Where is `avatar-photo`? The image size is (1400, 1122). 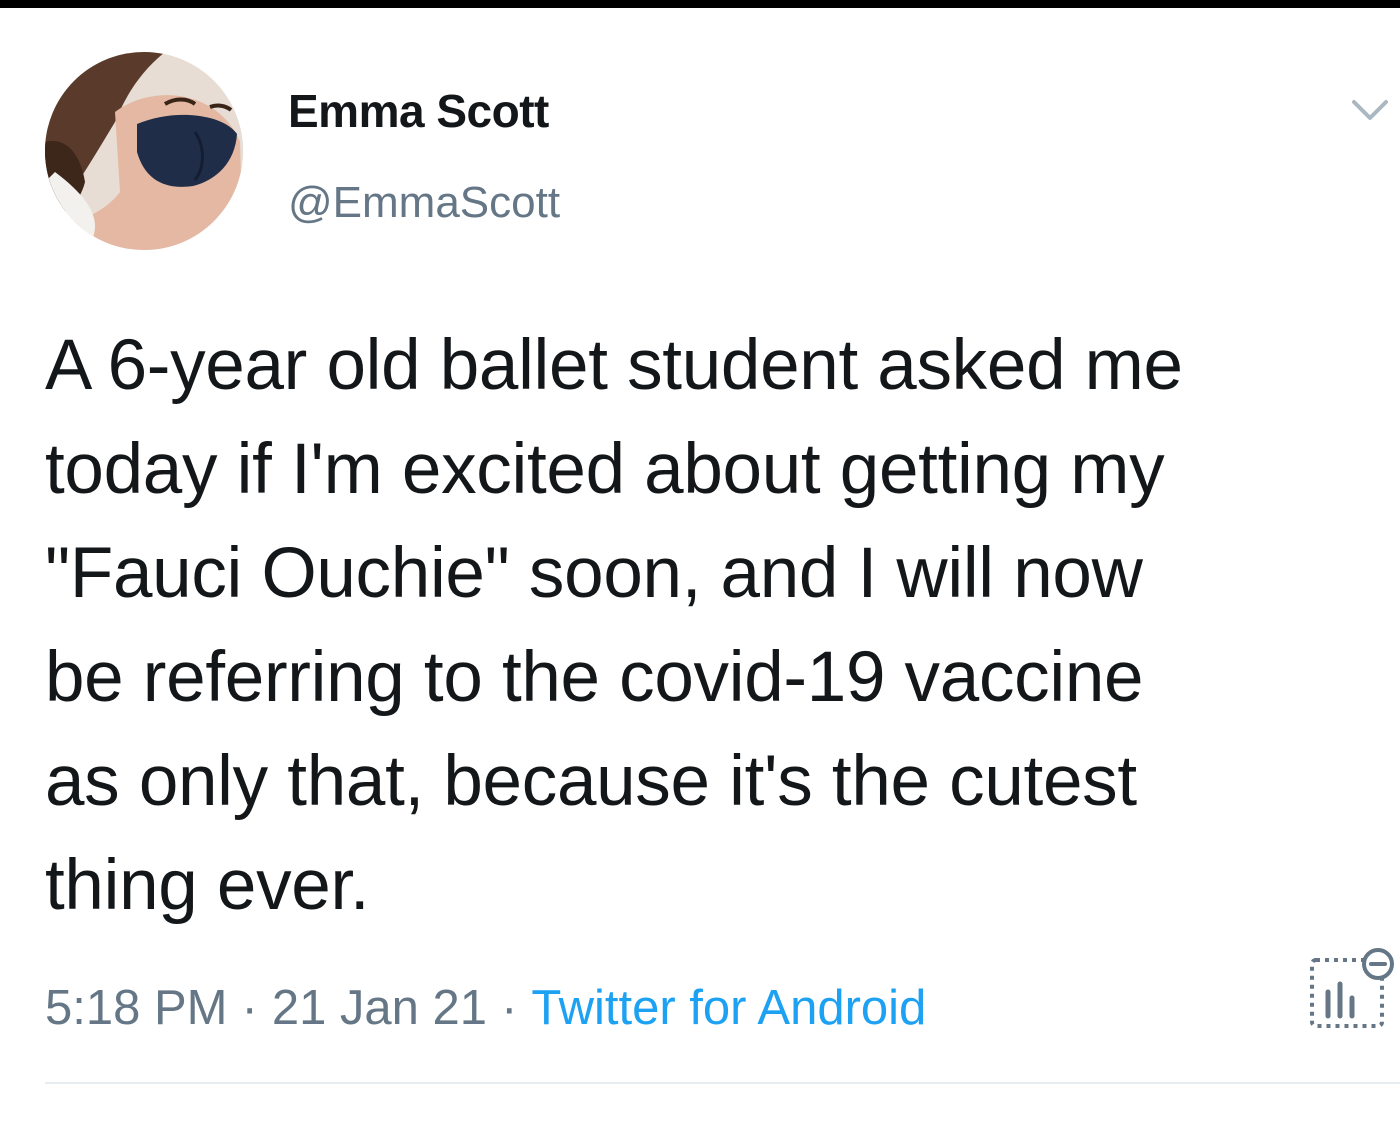 avatar-photo is located at coordinates (144, 151).